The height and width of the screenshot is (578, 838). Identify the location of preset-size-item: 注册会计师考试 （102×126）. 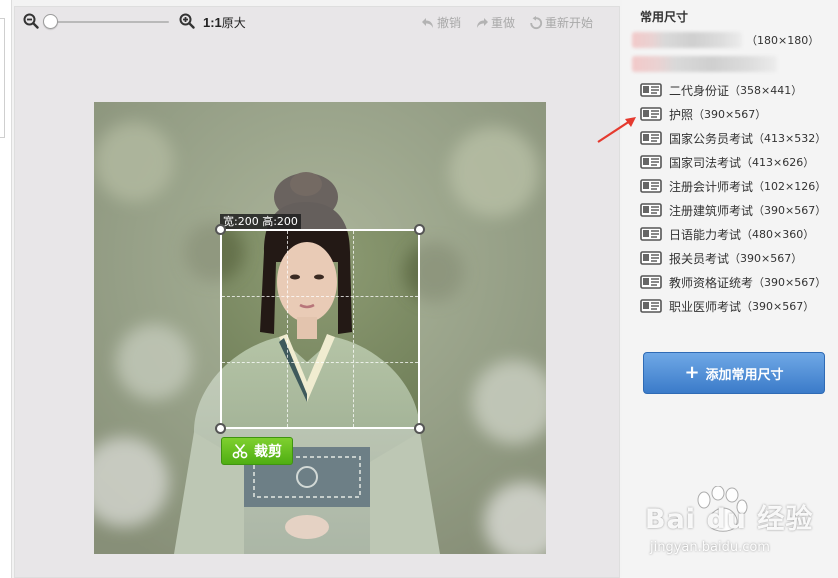
(733, 186).